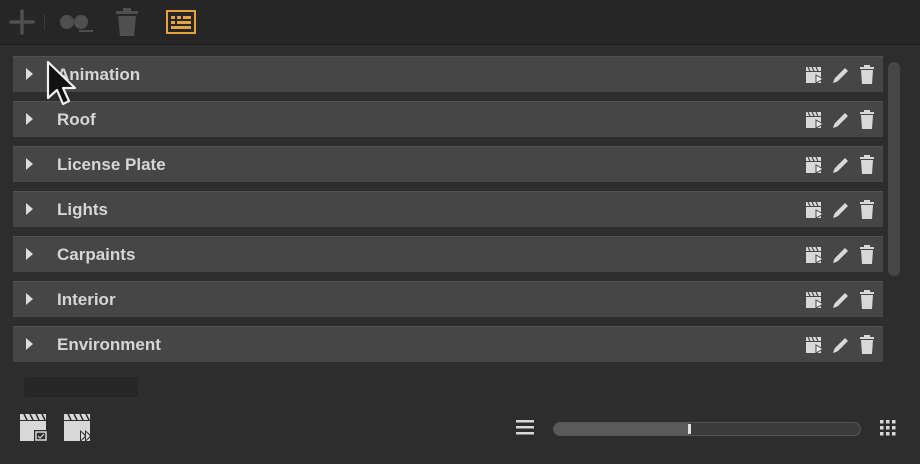 The width and height of the screenshot is (920, 464). Describe the element at coordinates (79, 428) in the screenshot. I see `play-all-icon` at that location.